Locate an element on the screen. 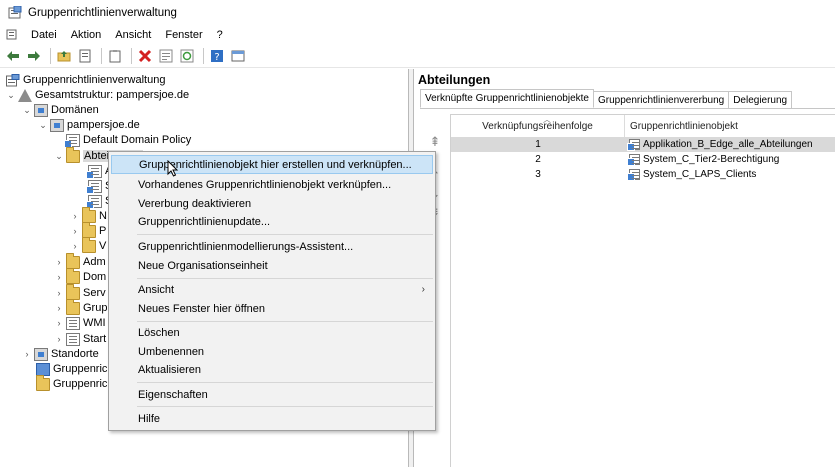 Image resolution: width=835 pixels, height=467 pixels. tab-linked-gpos: Verknüpfte Gruppenrichtlinienobjekte is located at coordinates (507, 98).